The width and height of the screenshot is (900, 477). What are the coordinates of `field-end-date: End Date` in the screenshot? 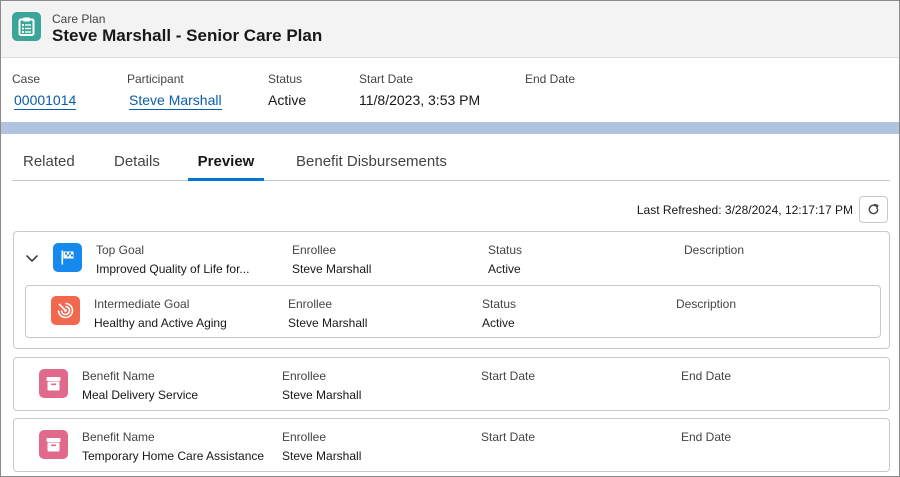 It's located at (550, 82).